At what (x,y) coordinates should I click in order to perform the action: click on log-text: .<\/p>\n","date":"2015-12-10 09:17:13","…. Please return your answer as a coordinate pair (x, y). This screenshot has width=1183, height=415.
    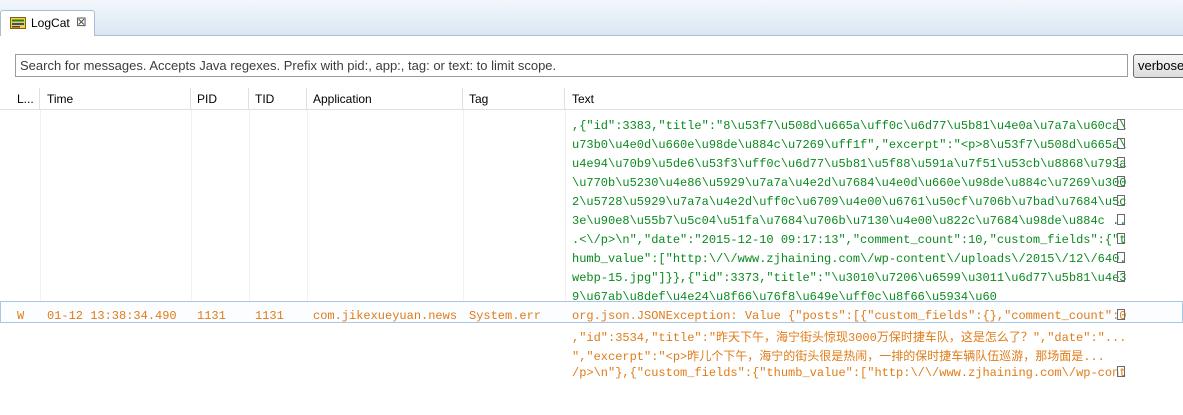
    Looking at the image, I should click on (849, 240).